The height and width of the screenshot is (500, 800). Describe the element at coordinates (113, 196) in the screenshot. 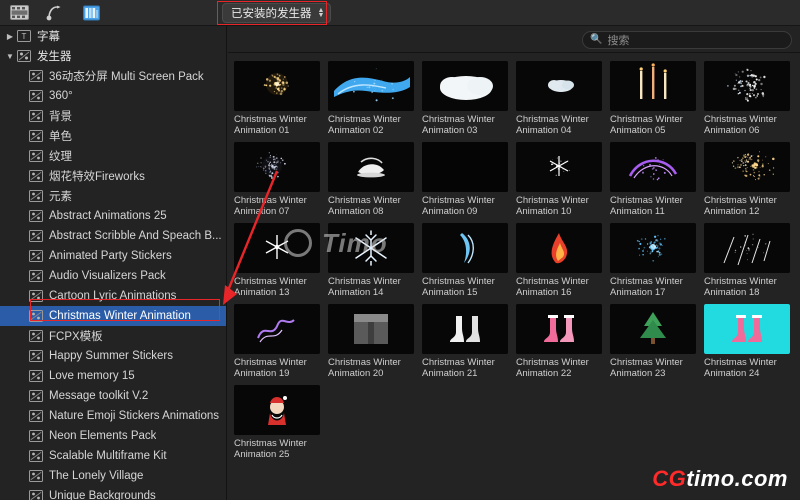

I see `sidebar-item-8: 元素` at that location.